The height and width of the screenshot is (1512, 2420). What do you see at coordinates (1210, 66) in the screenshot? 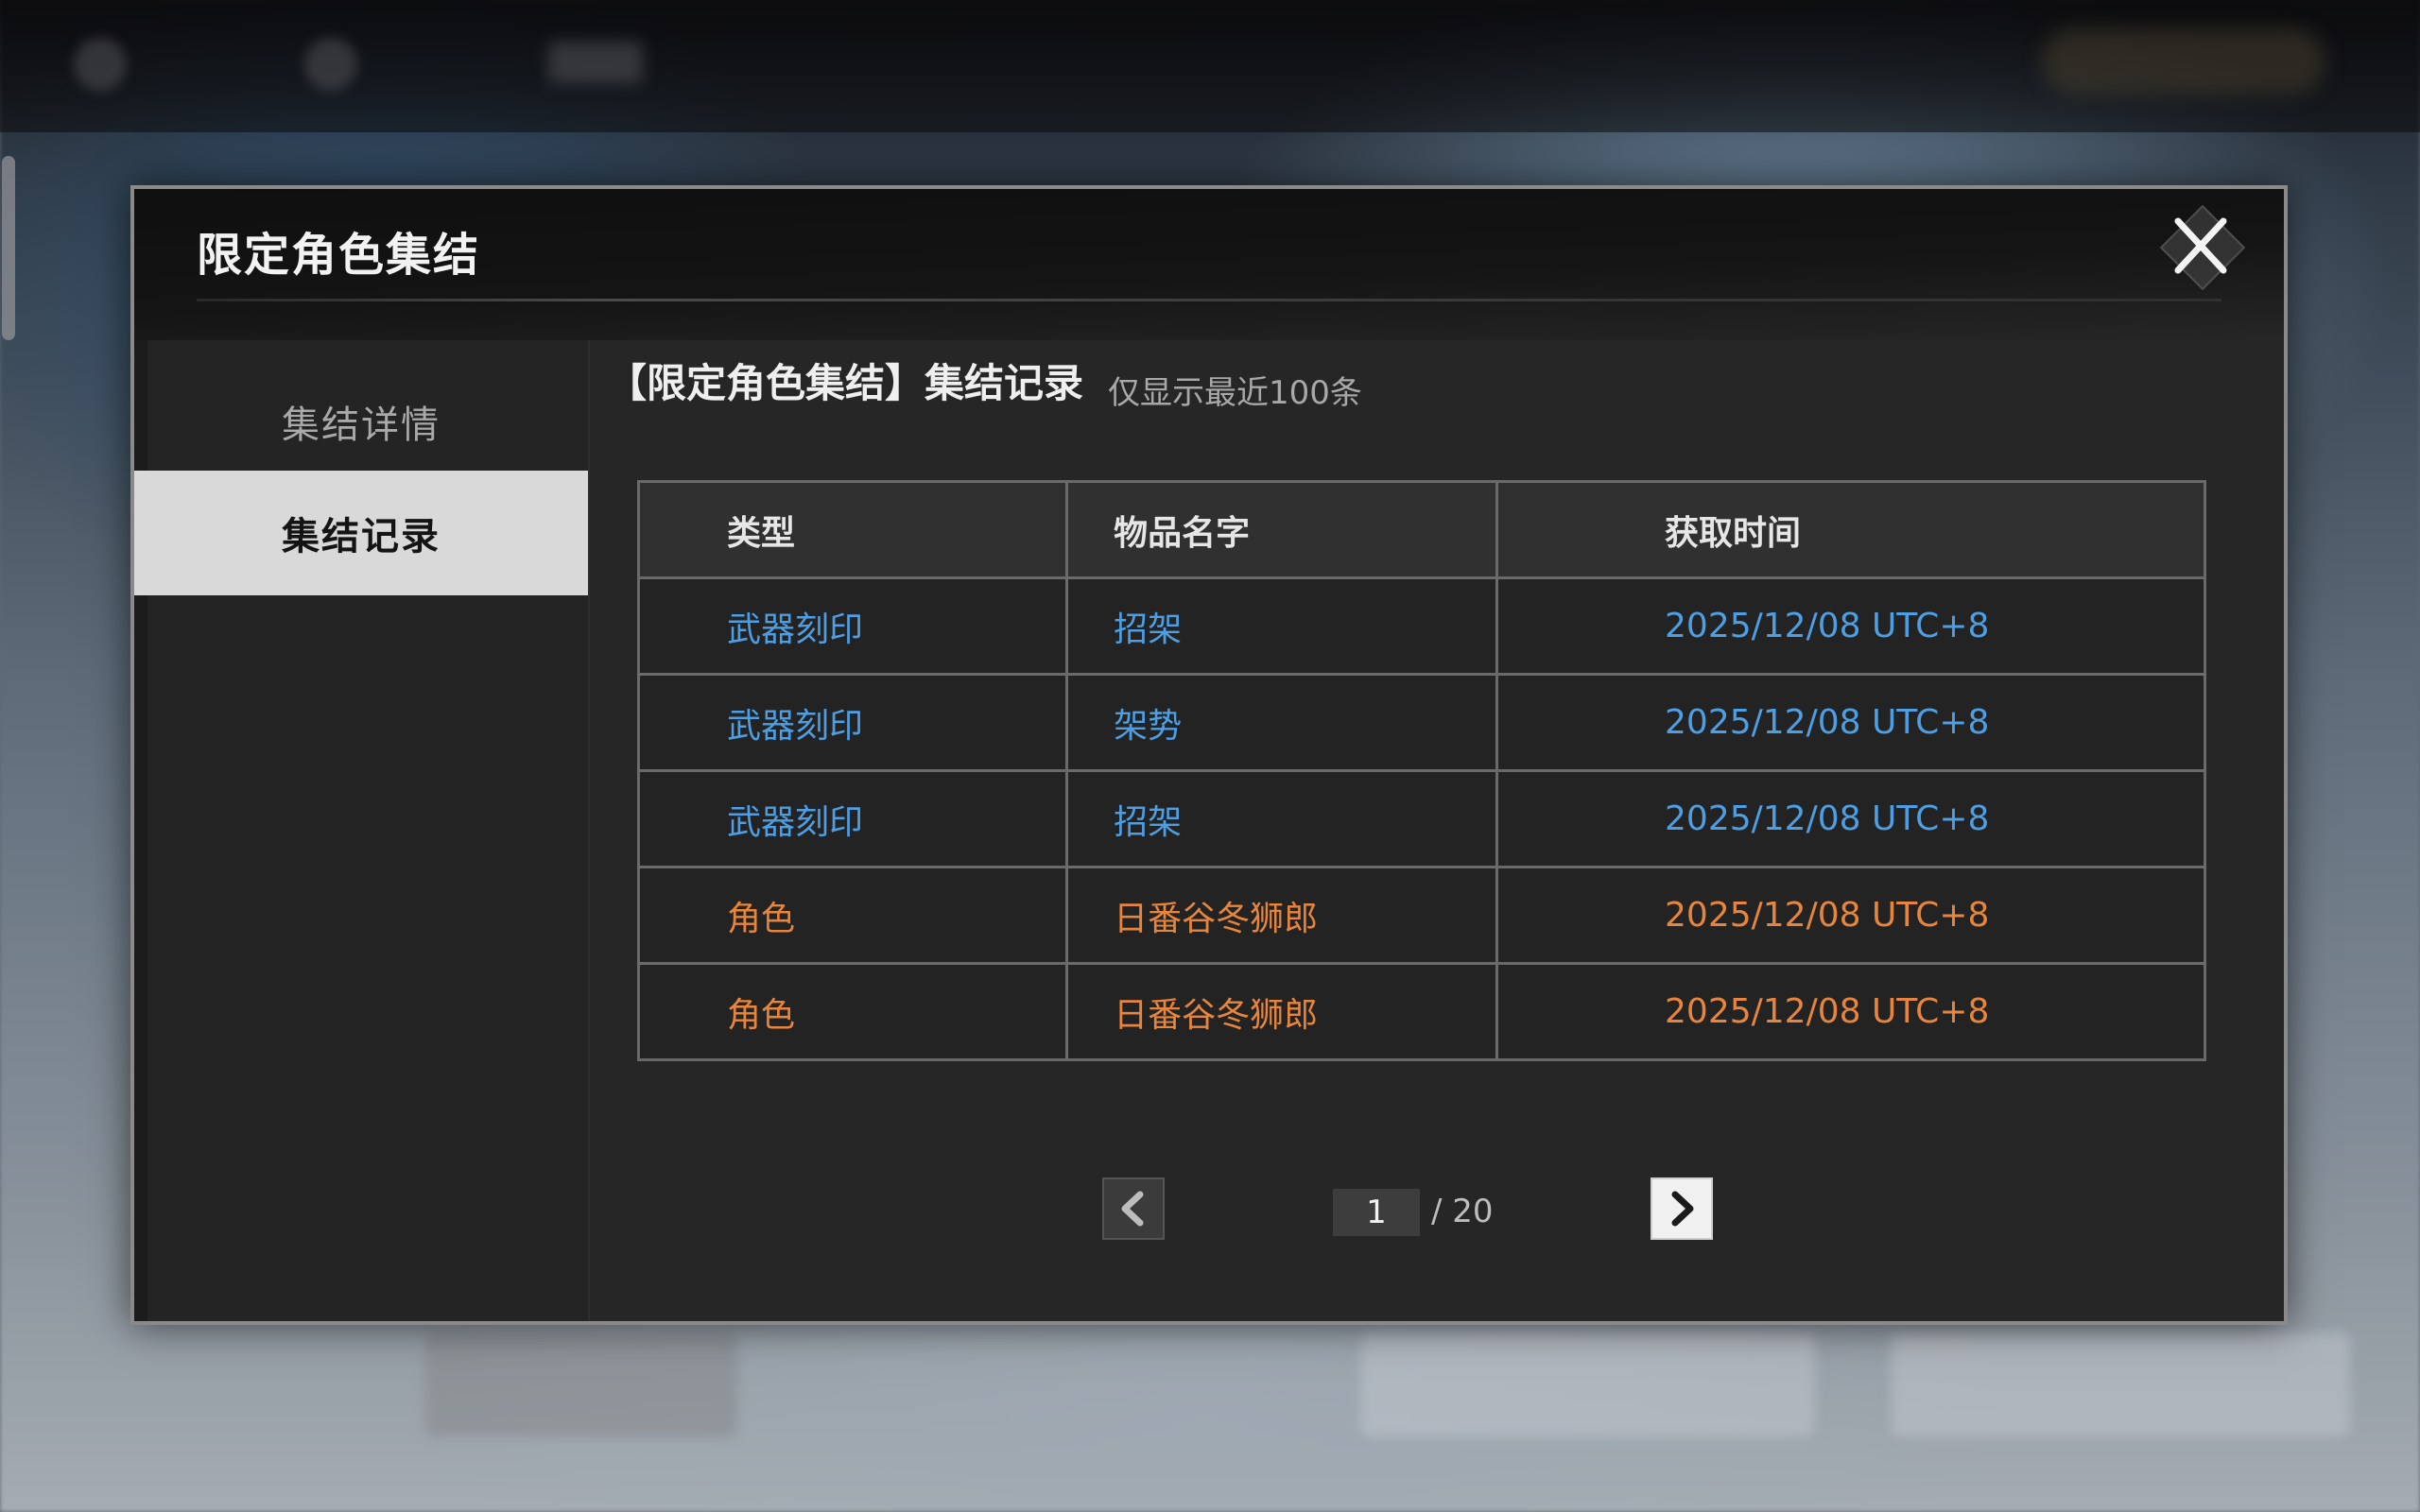
I see `blurred-top-bar` at bounding box center [1210, 66].